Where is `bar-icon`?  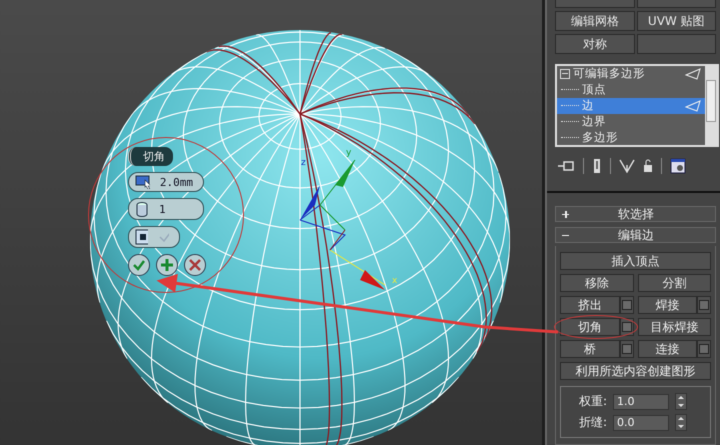 bar-icon is located at coordinates (597, 166).